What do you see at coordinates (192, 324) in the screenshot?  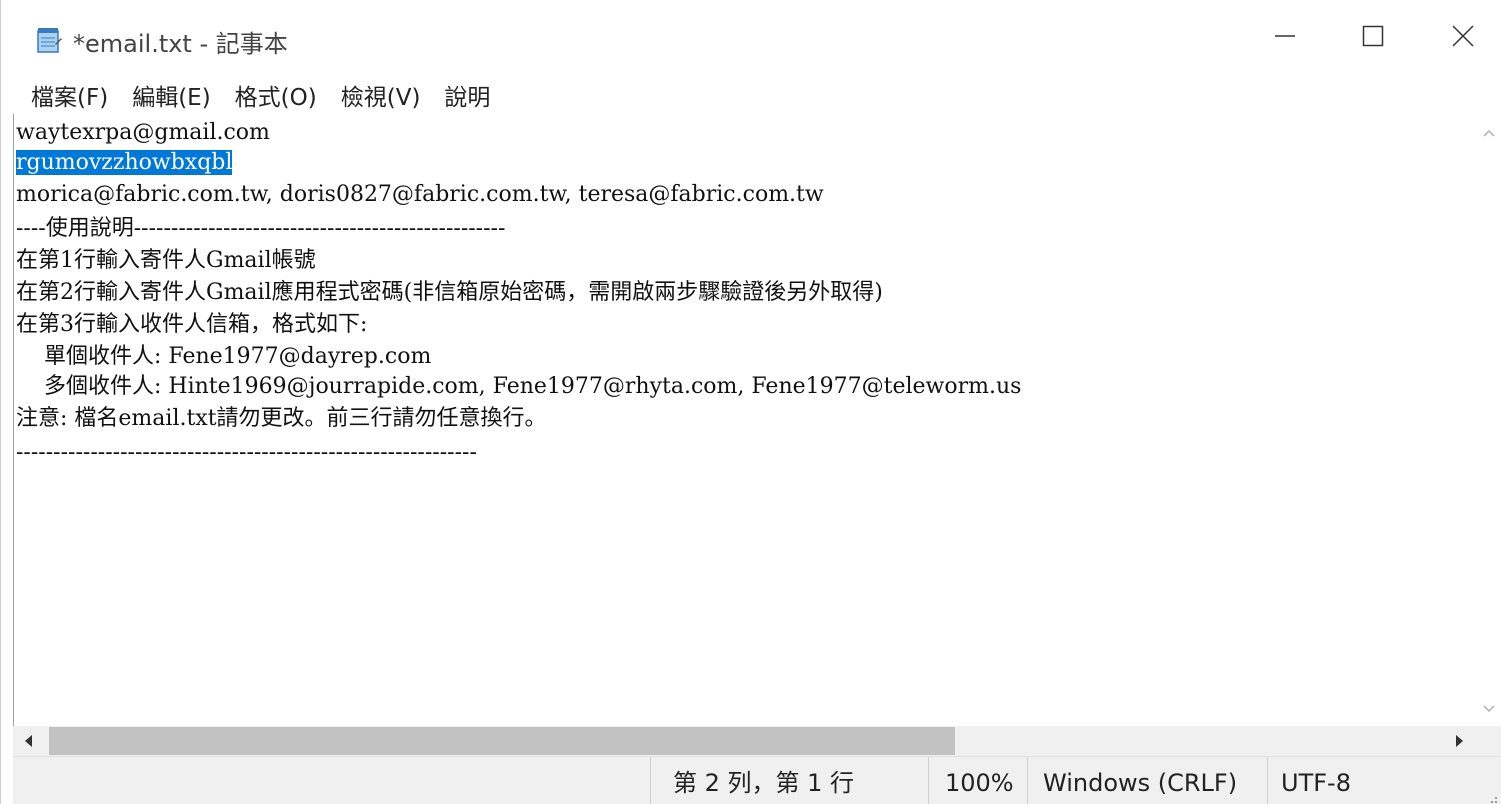 I see `text-line-7: 在第3行輸入收件人信箱，格式如下:` at bounding box center [192, 324].